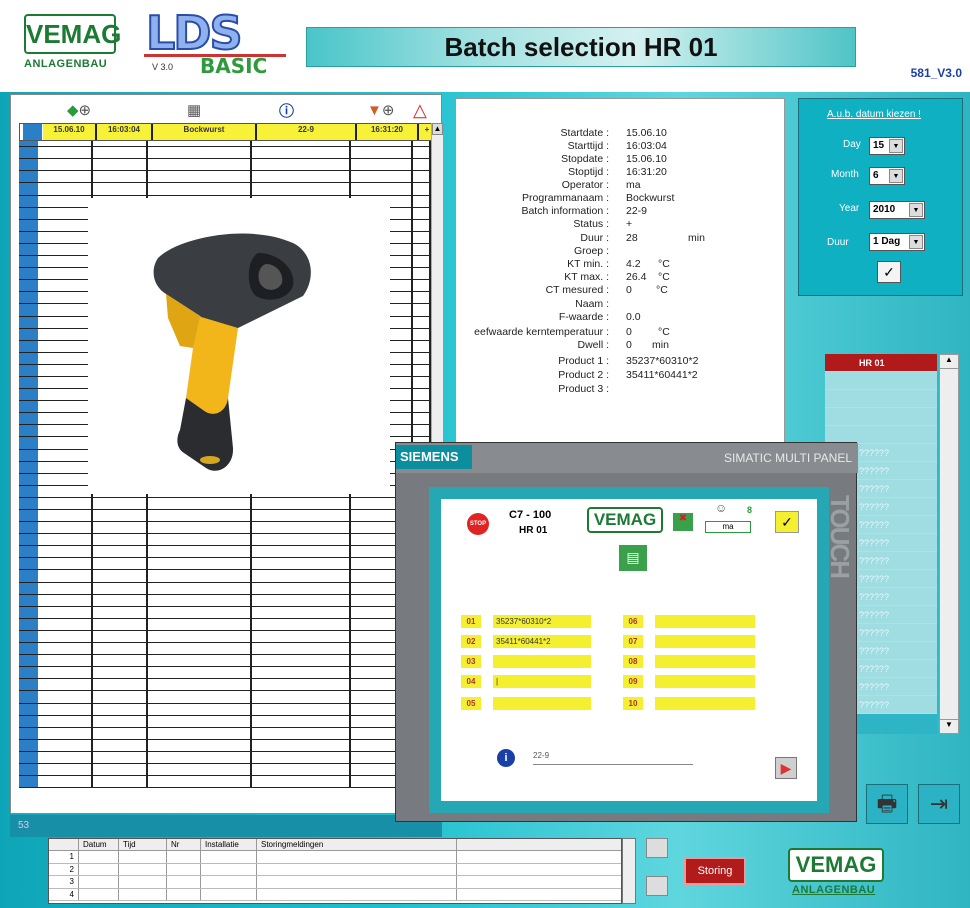 The height and width of the screenshot is (908, 970). What do you see at coordinates (949, 544) in the screenshot?
I see `installation-scrollbar: ▲ ▼` at bounding box center [949, 544].